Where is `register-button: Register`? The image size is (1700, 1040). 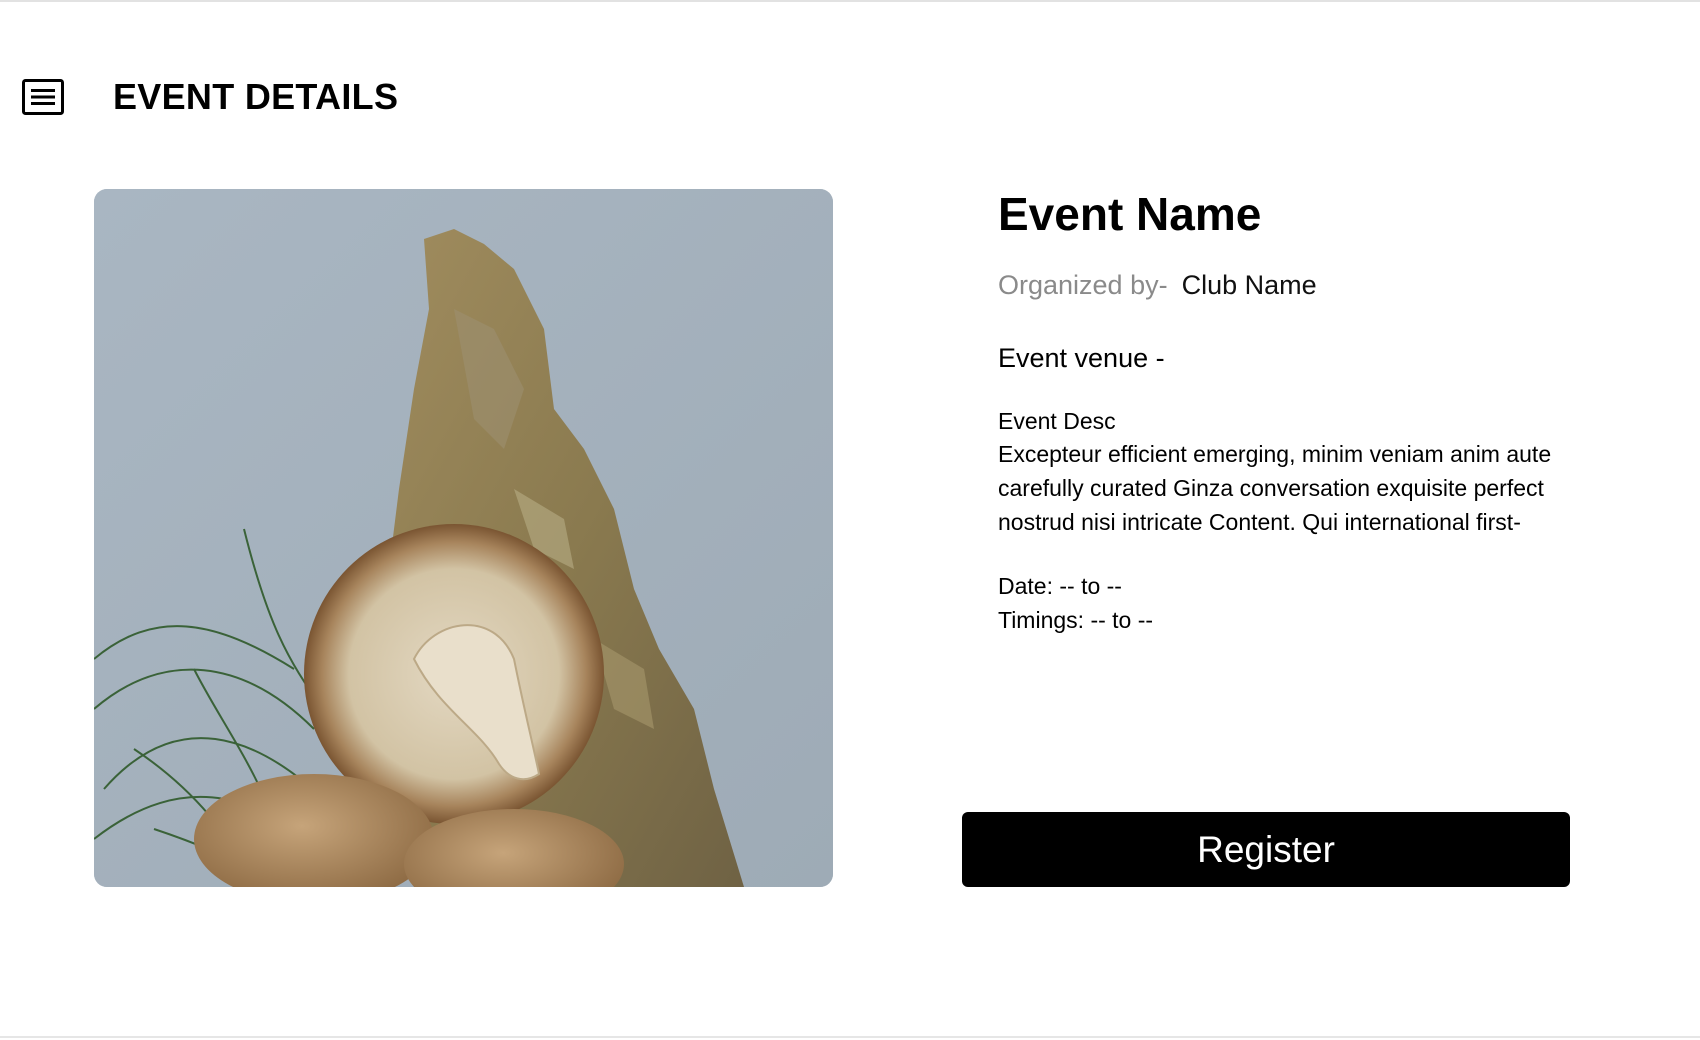
register-button: Register is located at coordinates (1266, 849).